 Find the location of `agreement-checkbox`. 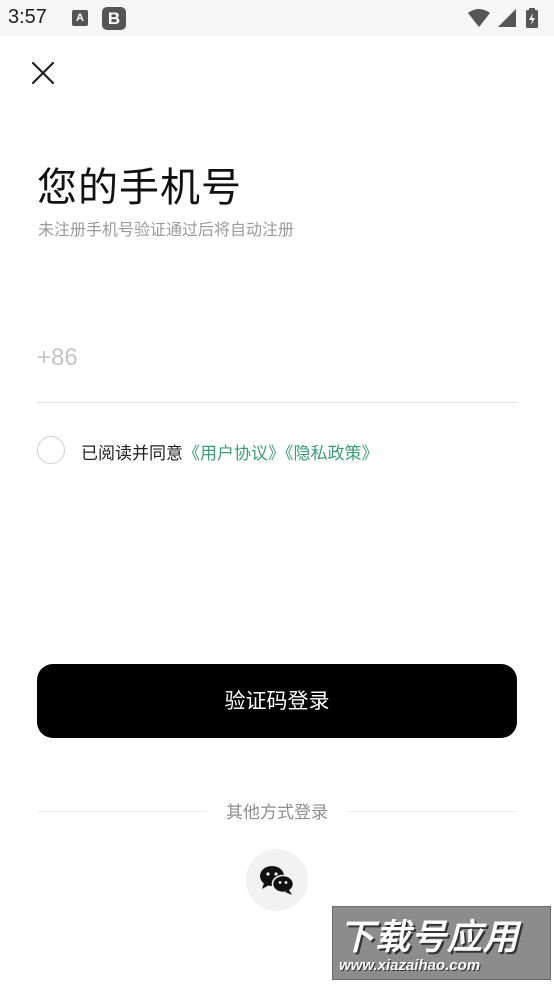

agreement-checkbox is located at coordinates (51, 450).